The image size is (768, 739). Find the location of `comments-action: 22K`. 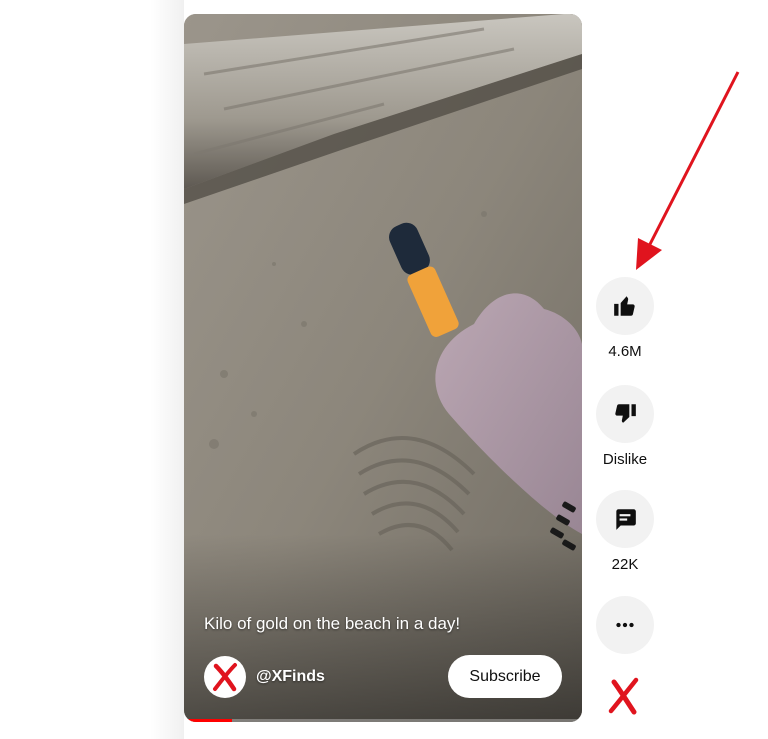

comments-action: 22K is located at coordinates (625, 531).